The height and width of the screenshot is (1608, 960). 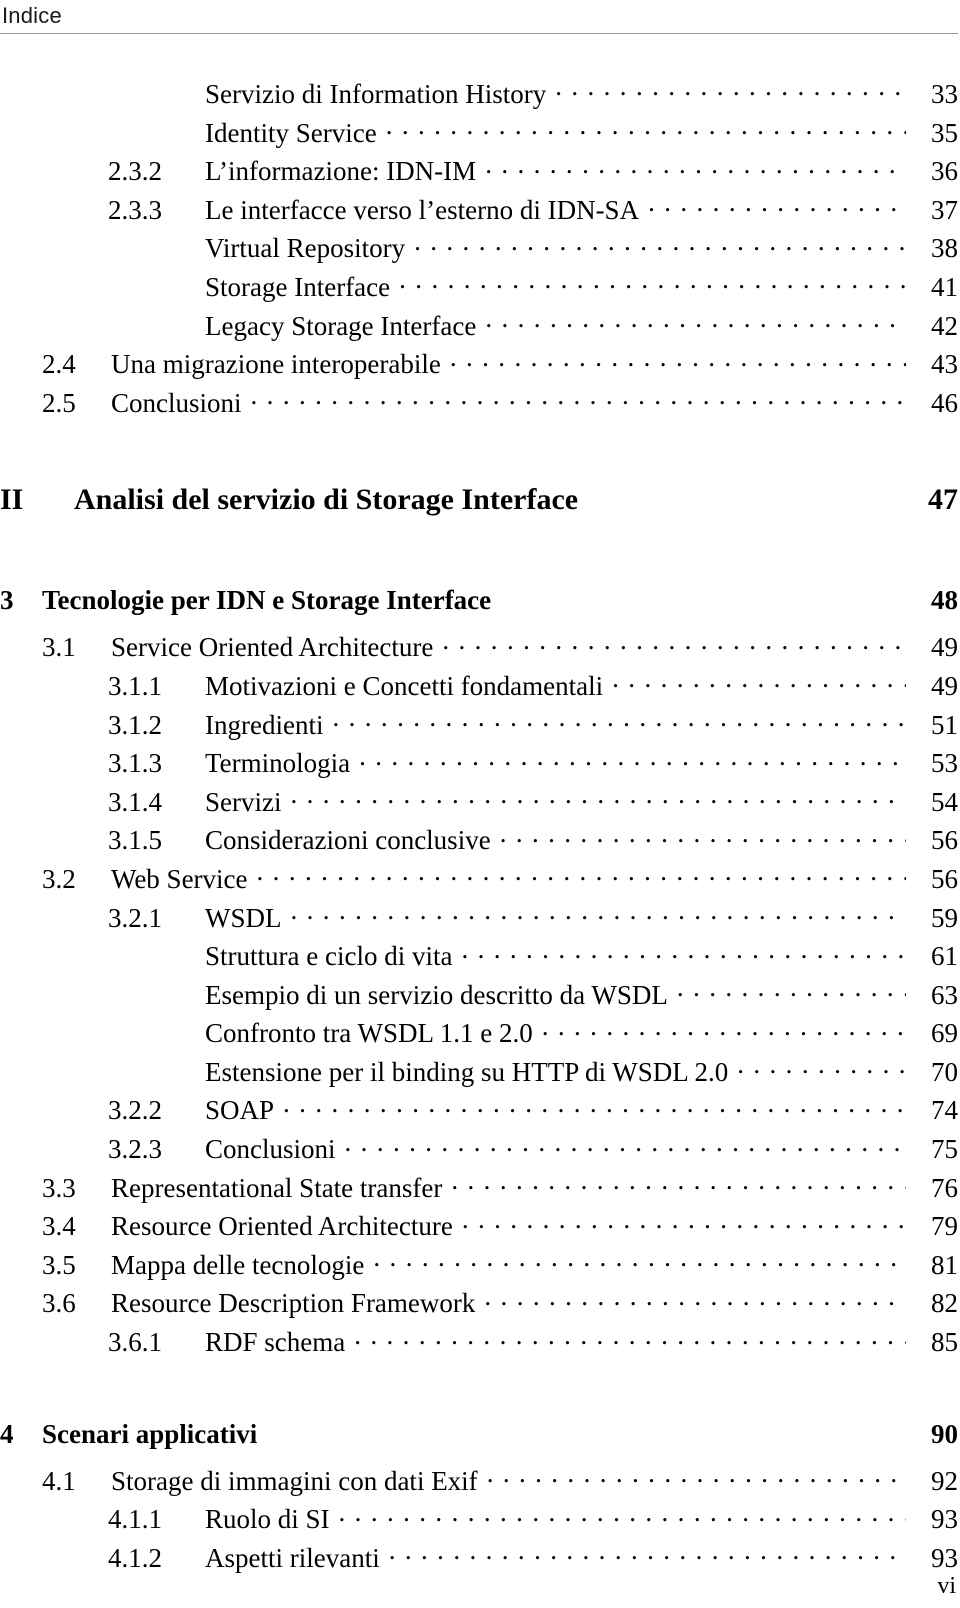 I want to click on toc-entry: Servizio di Information History 33, so click(x=479, y=95).